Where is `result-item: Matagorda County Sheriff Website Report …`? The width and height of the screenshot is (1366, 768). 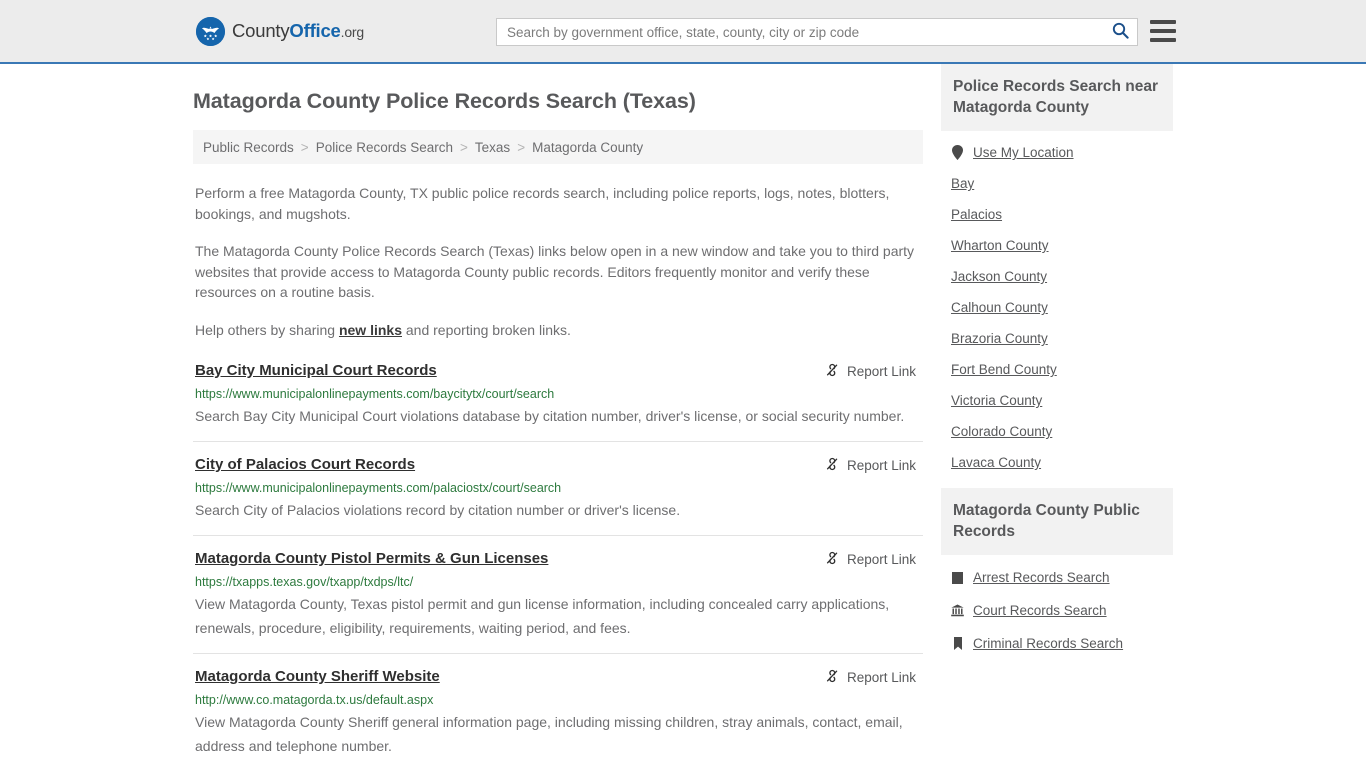 result-item: Matagorda County Sheriff Website Report … is located at coordinates (558, 717).